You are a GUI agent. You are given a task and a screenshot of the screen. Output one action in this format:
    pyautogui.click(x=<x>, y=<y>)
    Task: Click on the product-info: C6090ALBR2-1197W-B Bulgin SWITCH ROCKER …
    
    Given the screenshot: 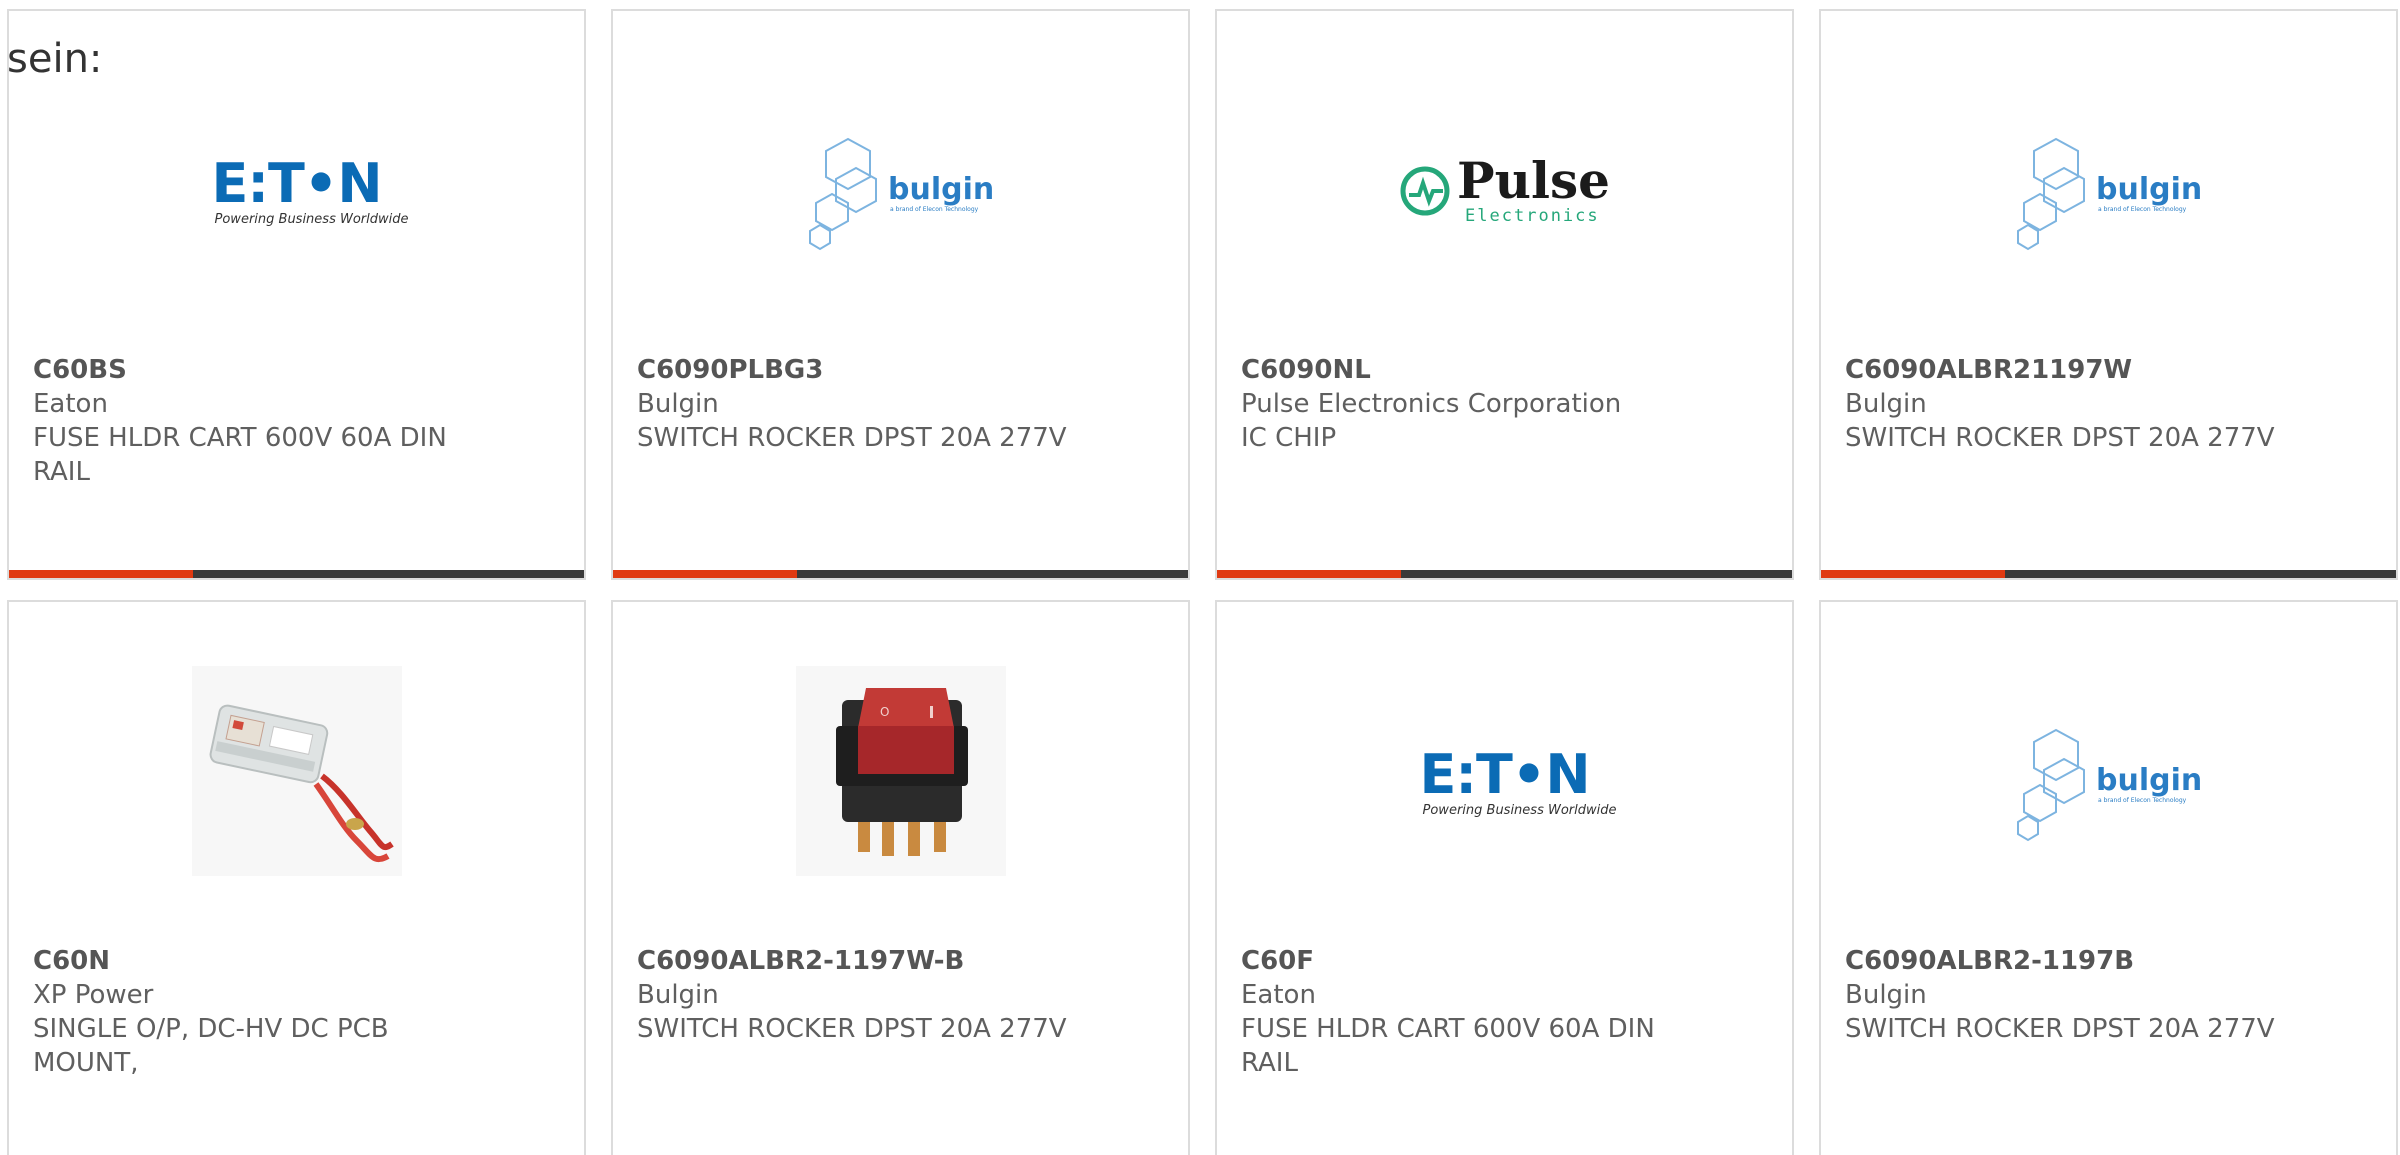 What is the action you would take?
    pyautogui.click(x=857, y=995)
    